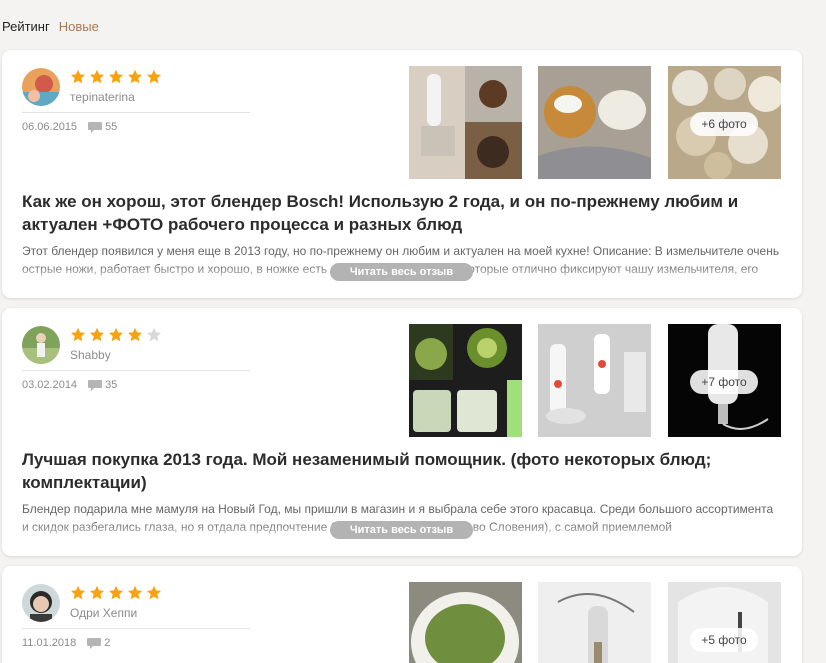 The image size is (826, 663). What do you see at coordinates (49, 643) in the screenshot?
I see `review-date: 11.01.2018` at bounding box center [49, 643].